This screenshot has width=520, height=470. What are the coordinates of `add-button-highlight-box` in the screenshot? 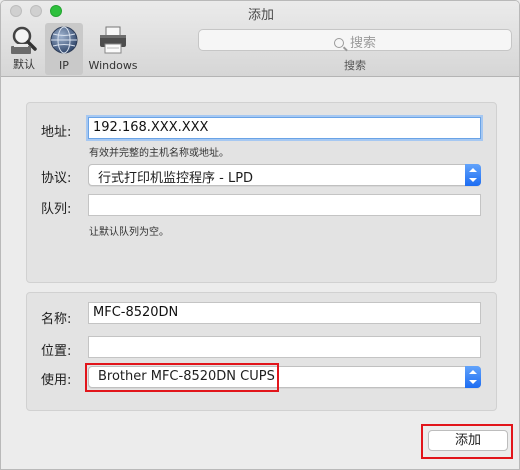 It's located at (467, 441).